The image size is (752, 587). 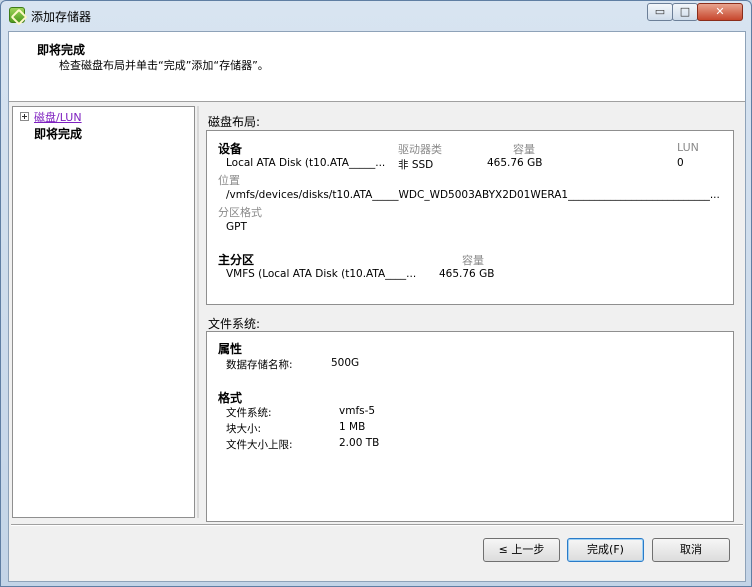 I want to click on datastore-name-label: 数据存储名称:, so click(x=259, y=365).